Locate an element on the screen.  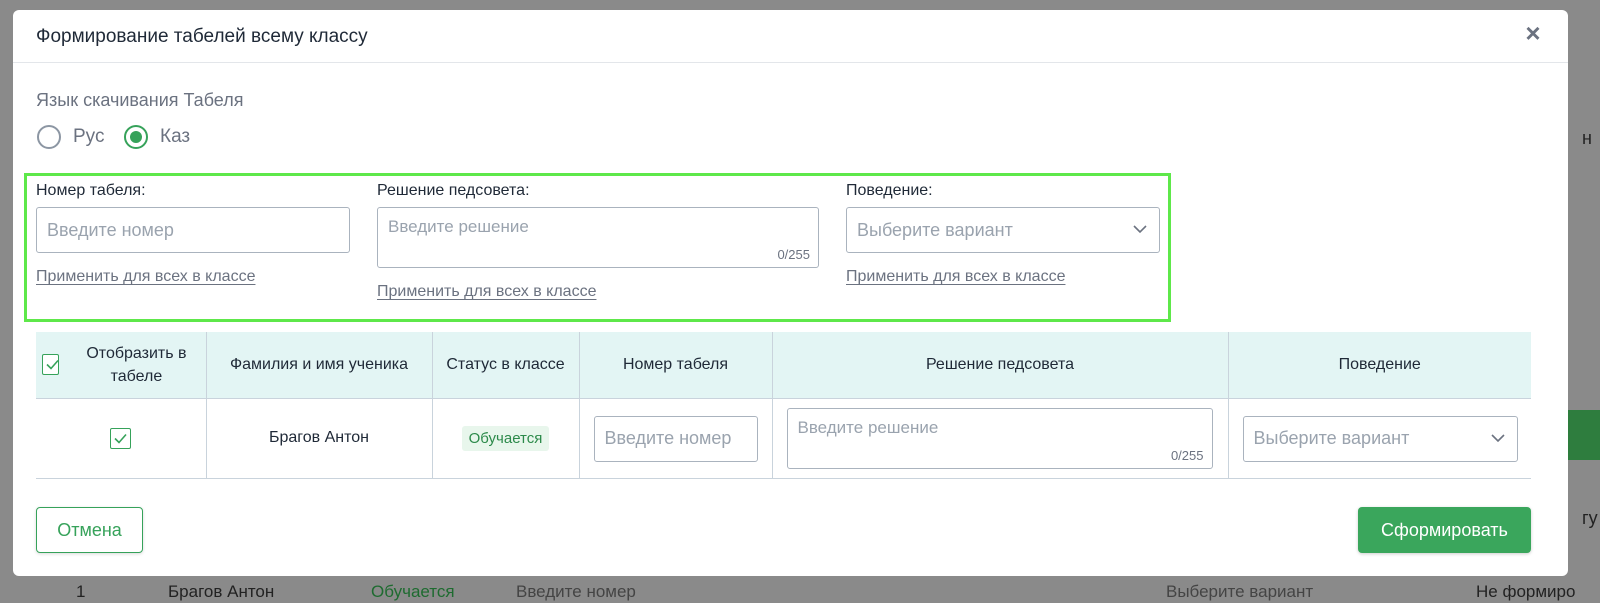
background-text-fragment: гу is located at coordinates (1590, 518).